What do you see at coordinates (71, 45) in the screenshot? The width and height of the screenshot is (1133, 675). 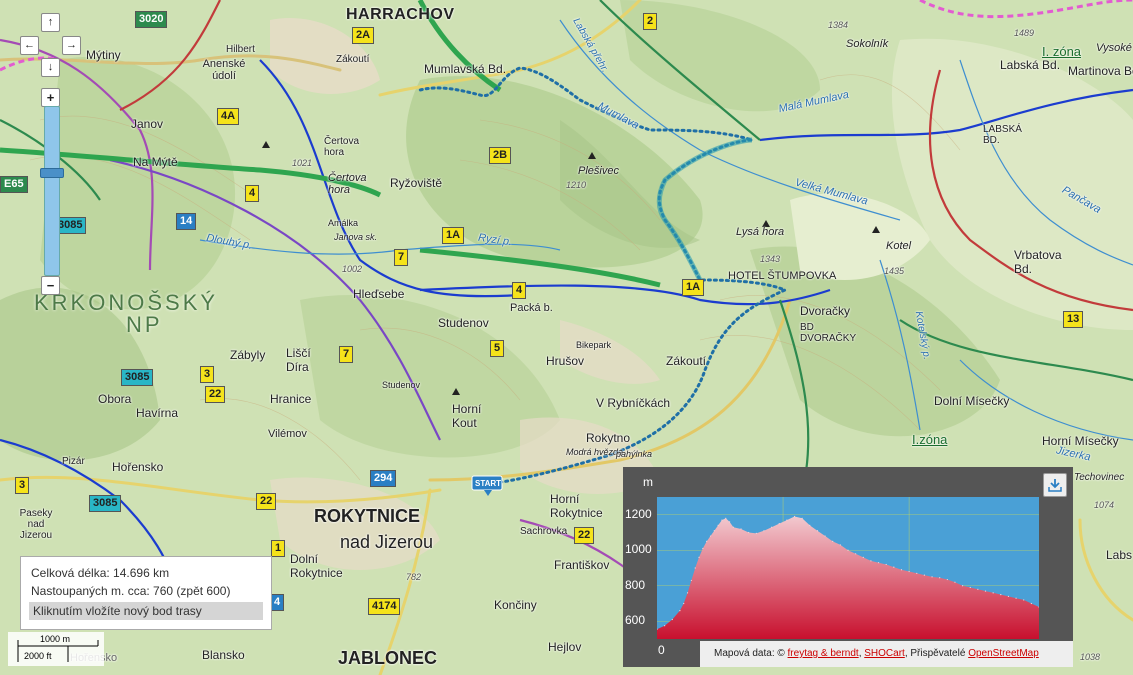 I see `pan-right-button: →` at bounding box center [71, 45].